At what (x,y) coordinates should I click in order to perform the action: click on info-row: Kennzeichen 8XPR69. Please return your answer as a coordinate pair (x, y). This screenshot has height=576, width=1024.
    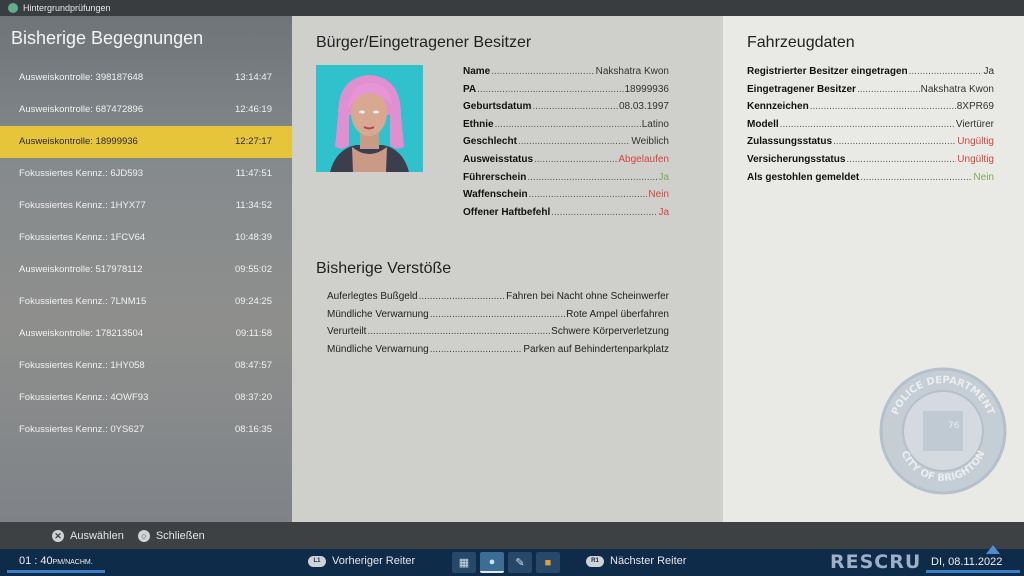
    Looking at the image, I should click on (870, 110).